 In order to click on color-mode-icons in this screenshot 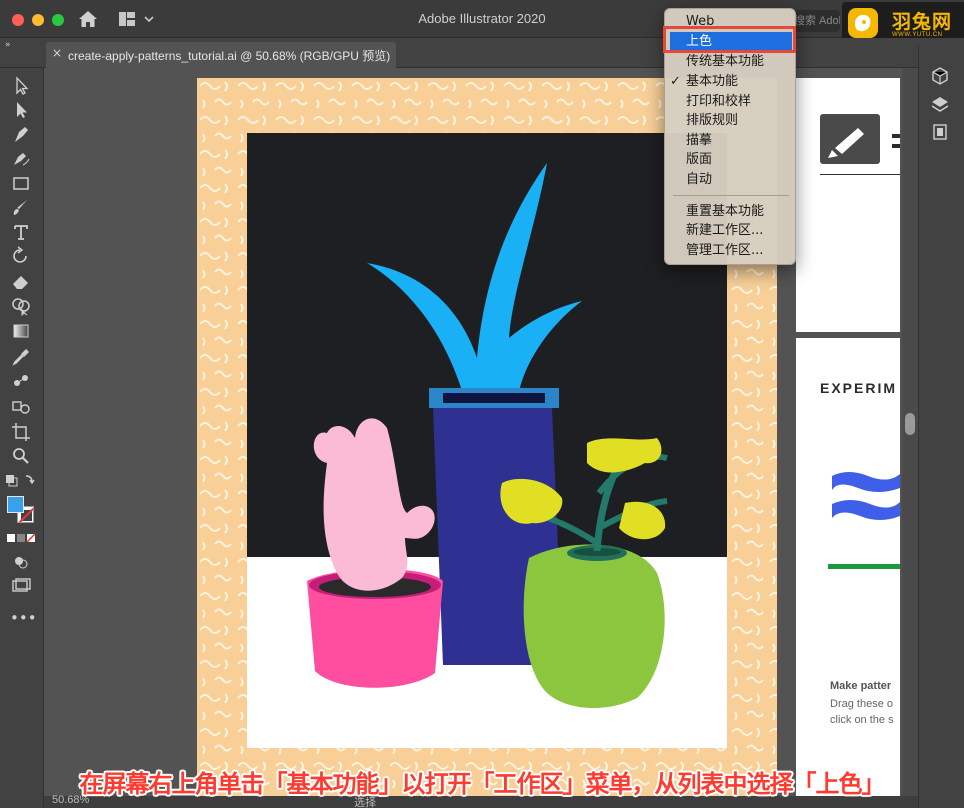, I will do `click(21, 538)`.